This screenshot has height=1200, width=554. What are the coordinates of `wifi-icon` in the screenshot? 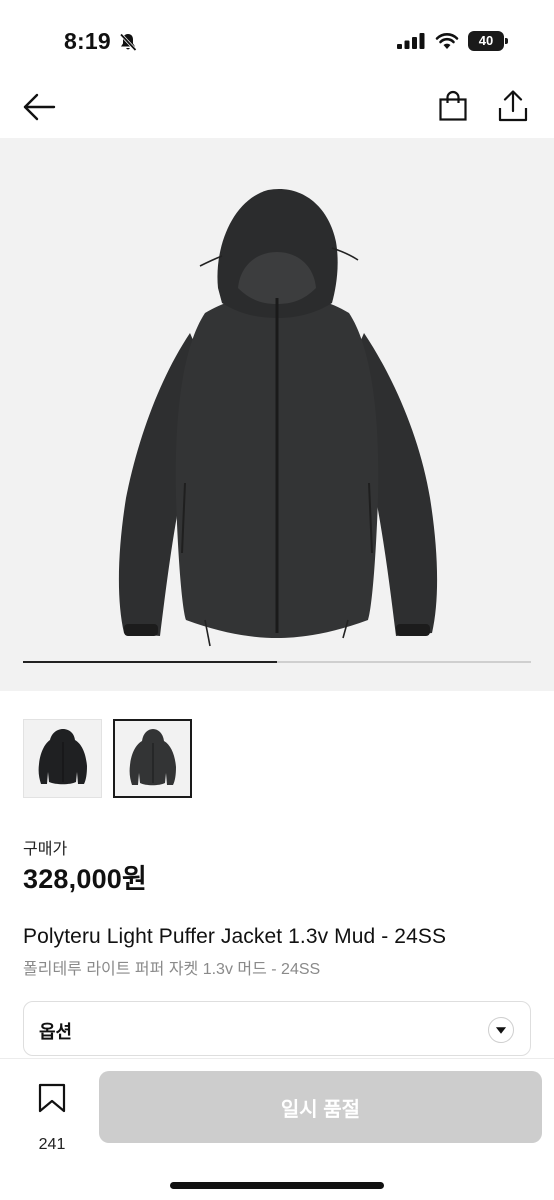 It's located at (447, 41).